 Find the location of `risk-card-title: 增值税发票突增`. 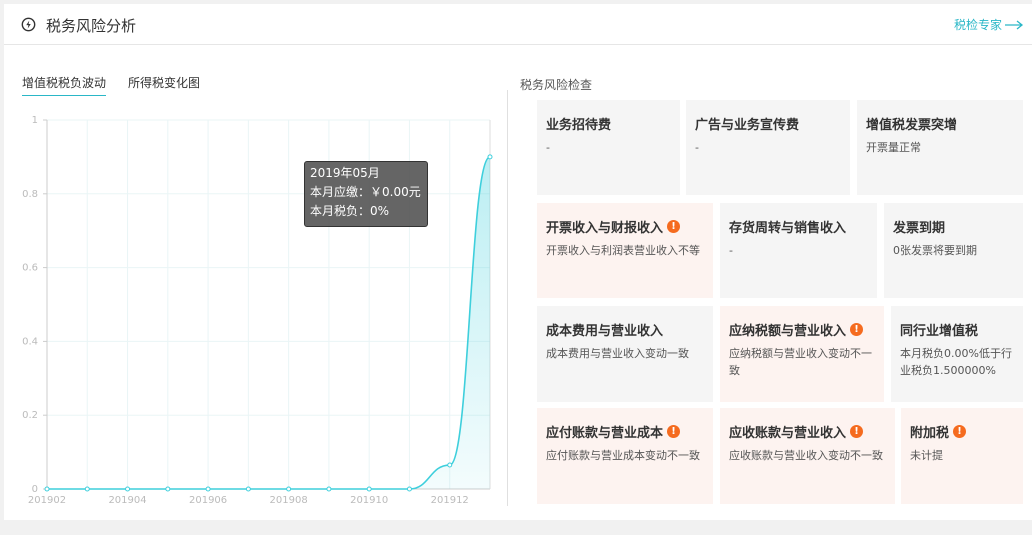

risk-card-title: 增值税发票突增 is located at coordinates (940, 123).